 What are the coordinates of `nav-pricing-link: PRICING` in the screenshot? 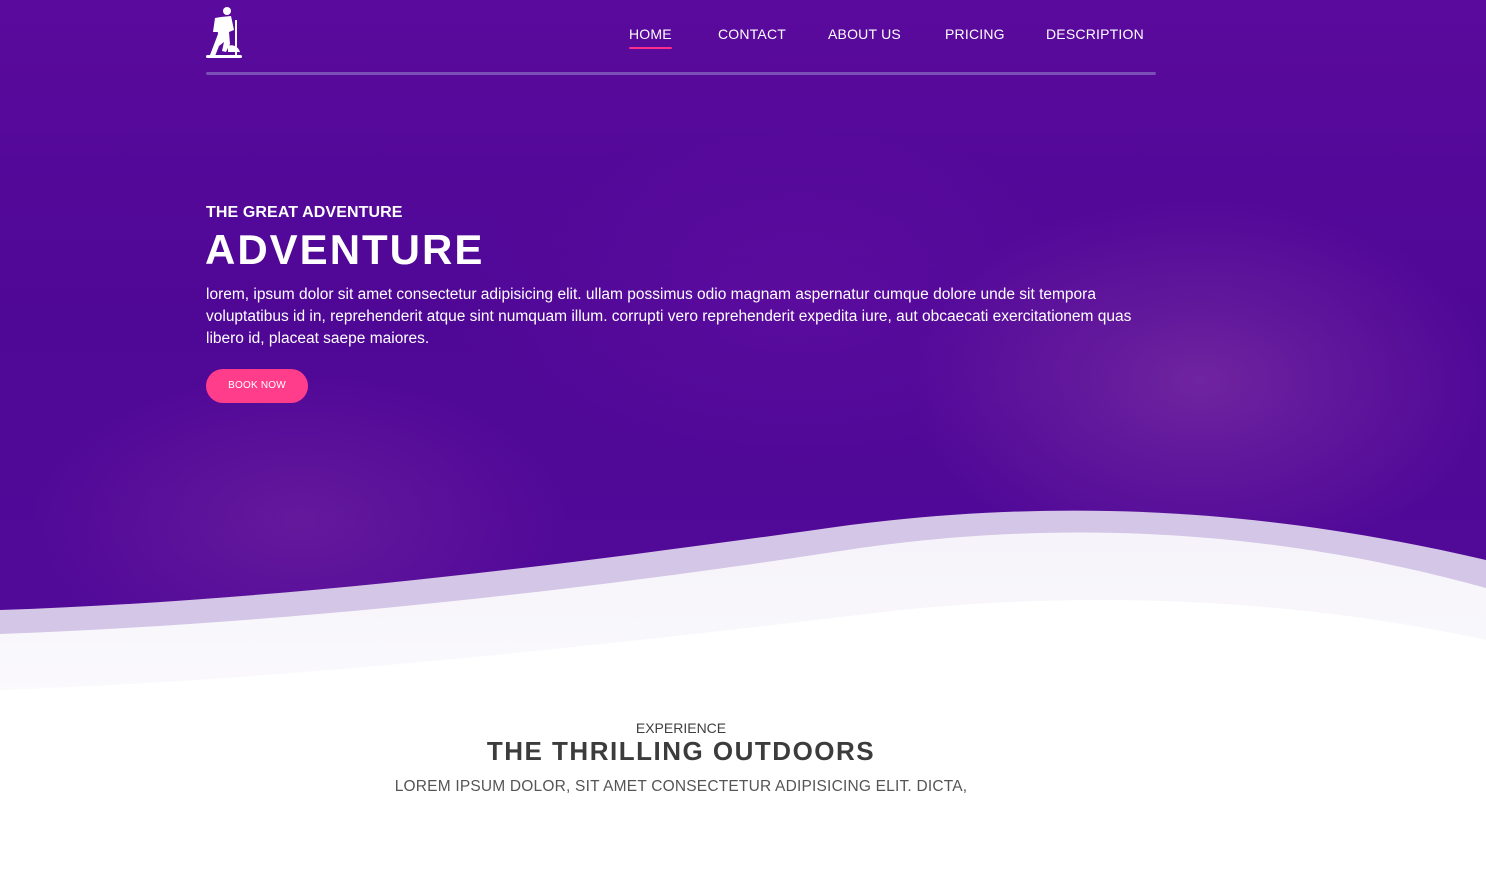 It's located at (975, 34).